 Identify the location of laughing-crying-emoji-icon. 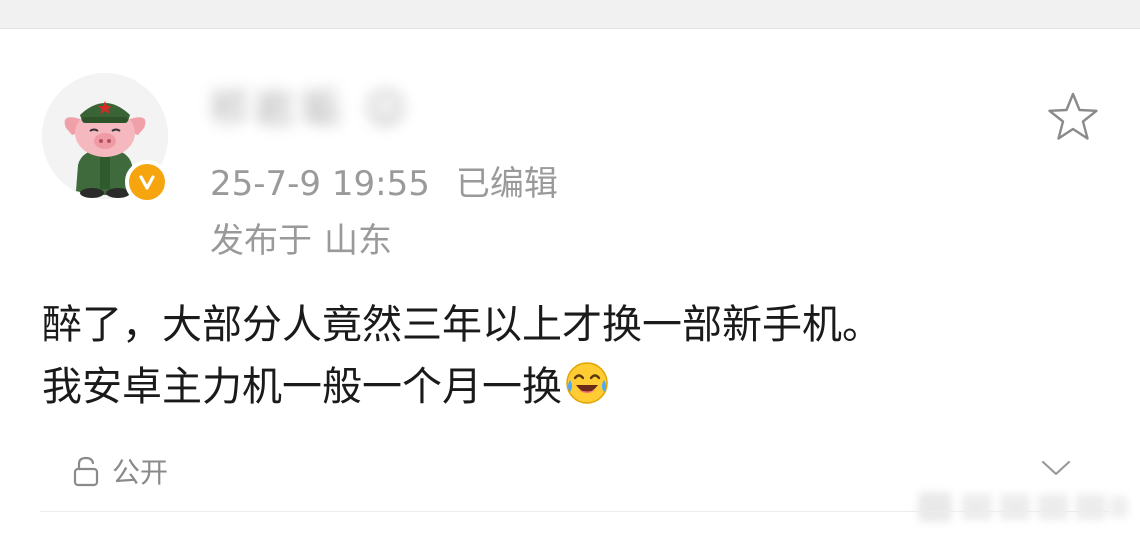
(587, 383).